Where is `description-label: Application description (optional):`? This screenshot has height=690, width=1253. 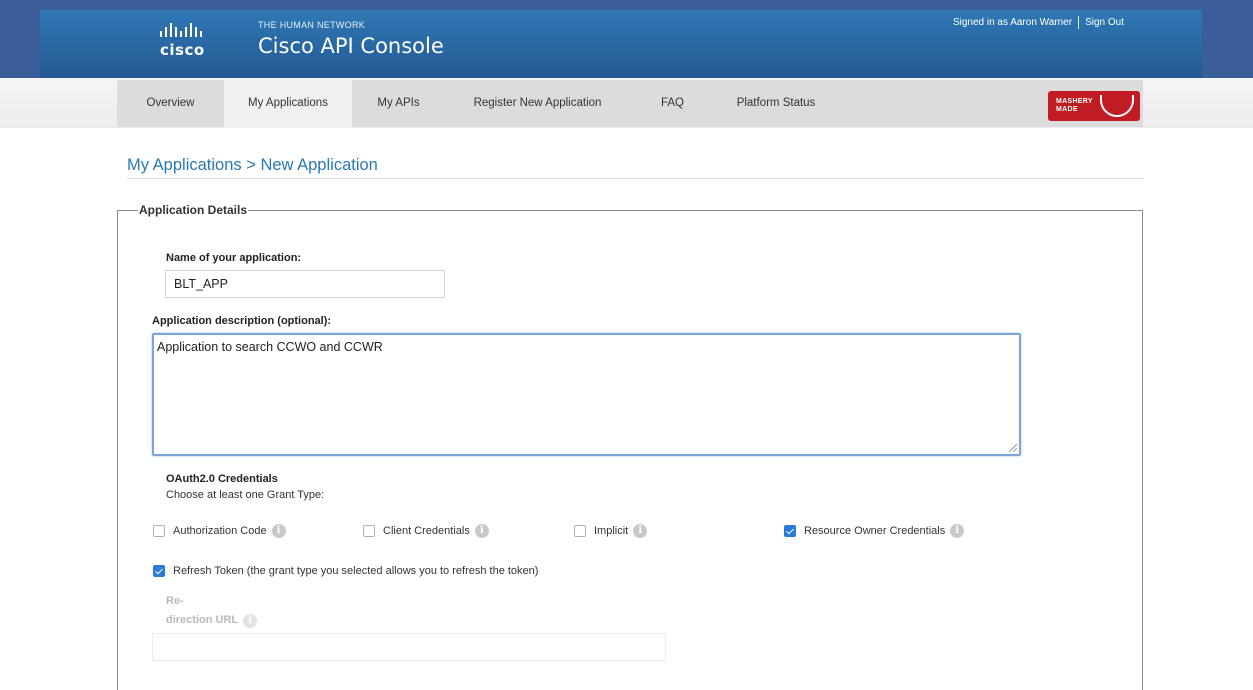
description-label: Application description (optional): is located at coordinates (242, 321).